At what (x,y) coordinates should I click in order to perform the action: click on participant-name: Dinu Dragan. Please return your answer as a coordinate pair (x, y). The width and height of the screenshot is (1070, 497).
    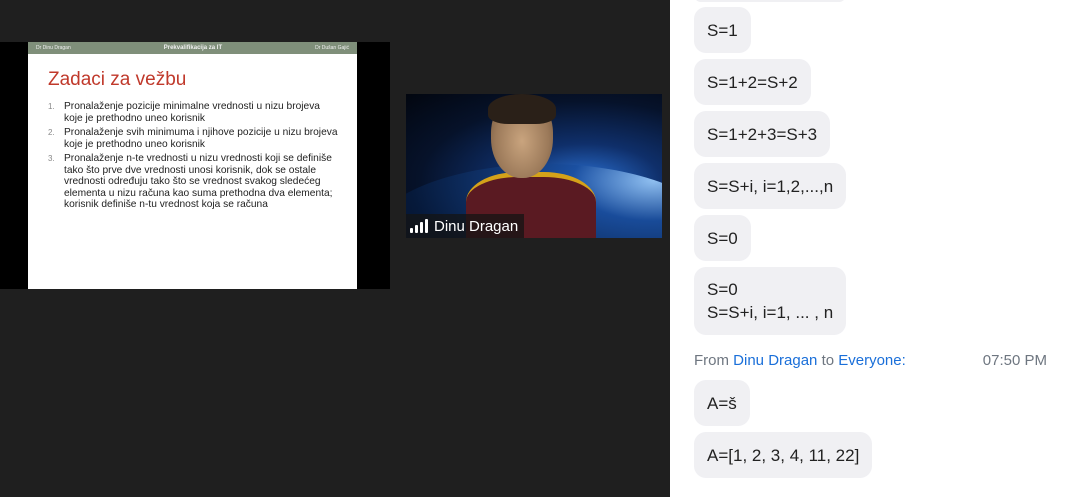
    Looking at the image, I should click on (476, 226).